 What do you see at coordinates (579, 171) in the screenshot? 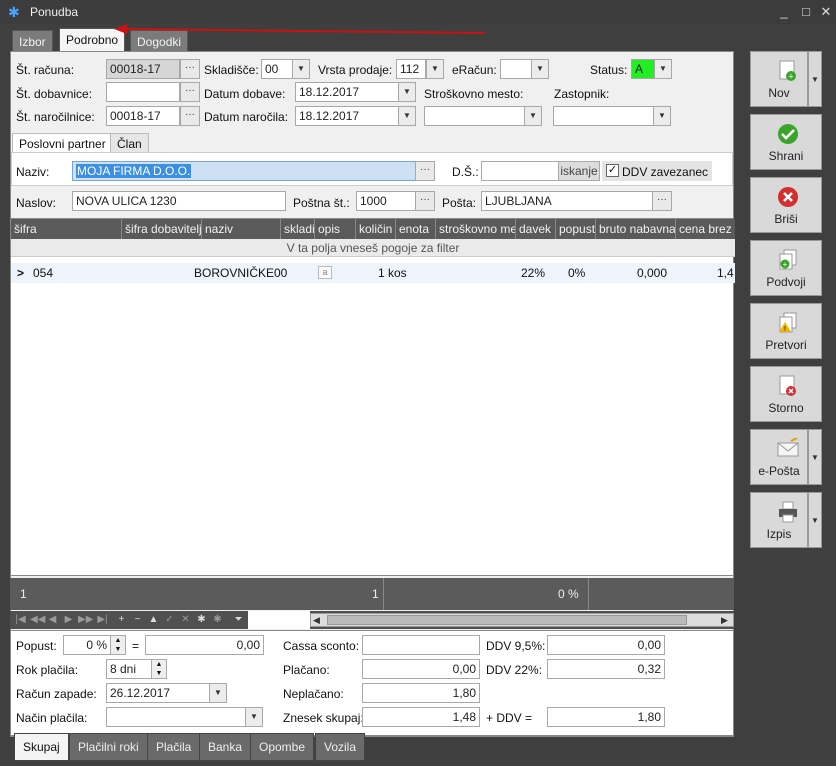
I see `iskanje-button: iskanje` at bounding box center [579, 171].